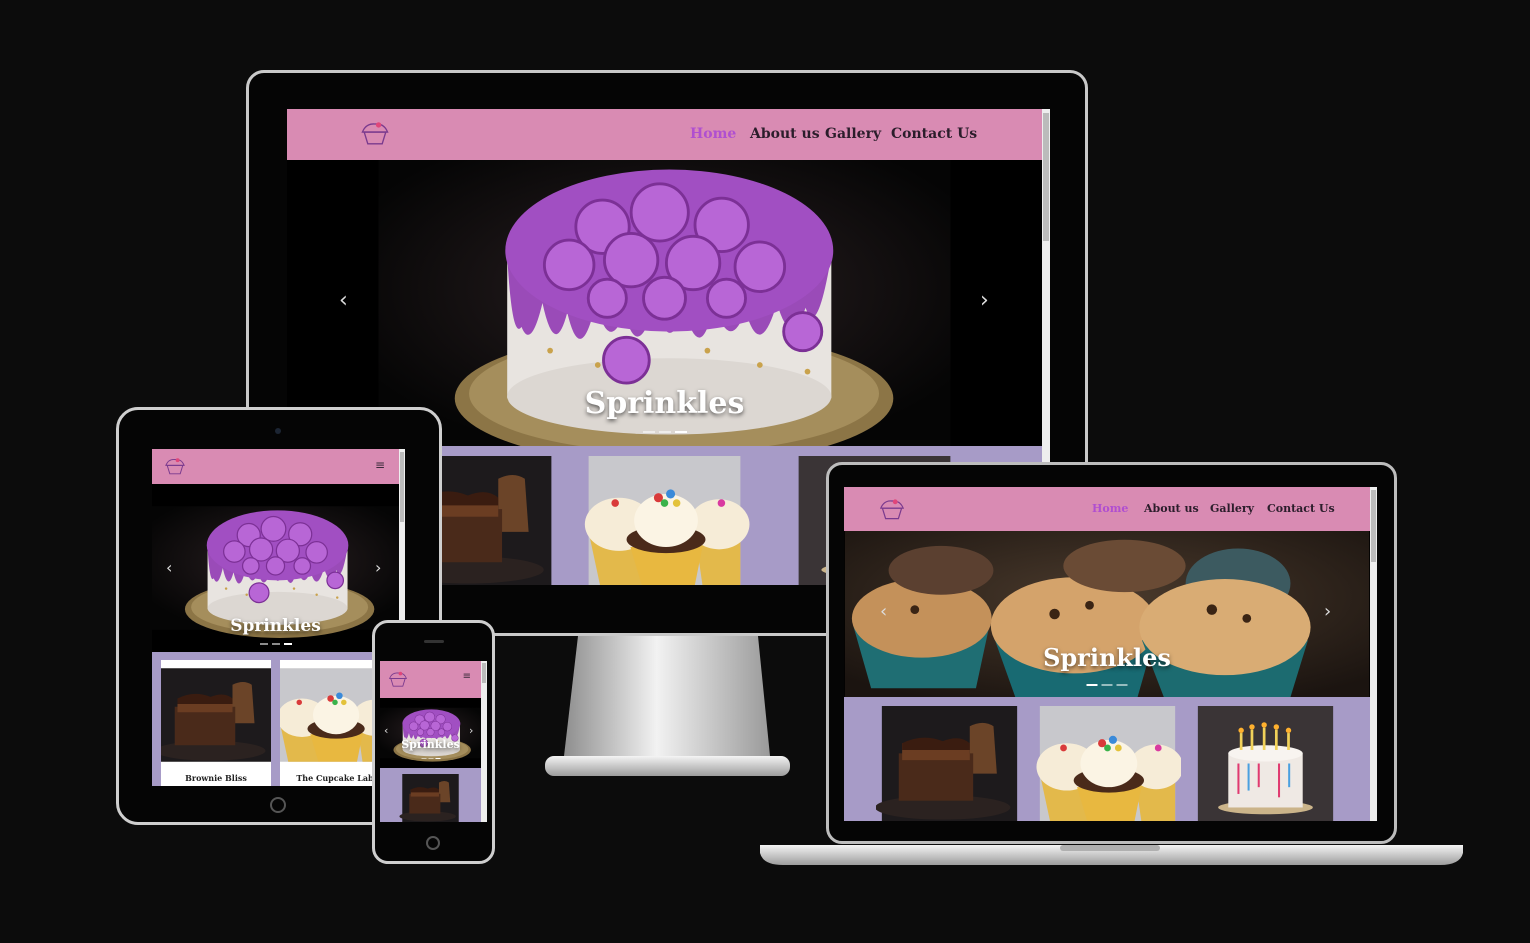 The image size is (1530, 943). I want to click on monitor-stand, so click(667, 706).